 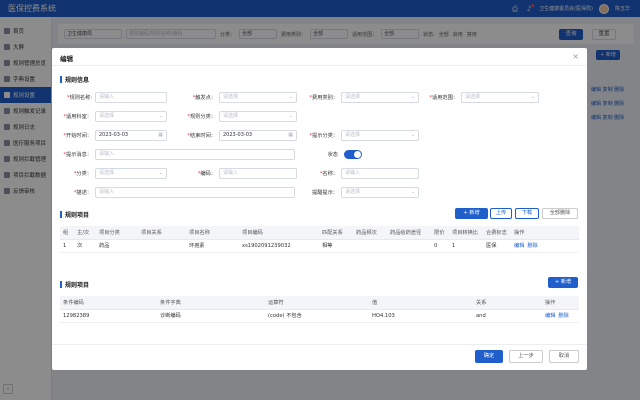 What do you see at coordinates (338, 154) in the screenshot?
I see `field-status: 状态` at bounding box center [338, 154].